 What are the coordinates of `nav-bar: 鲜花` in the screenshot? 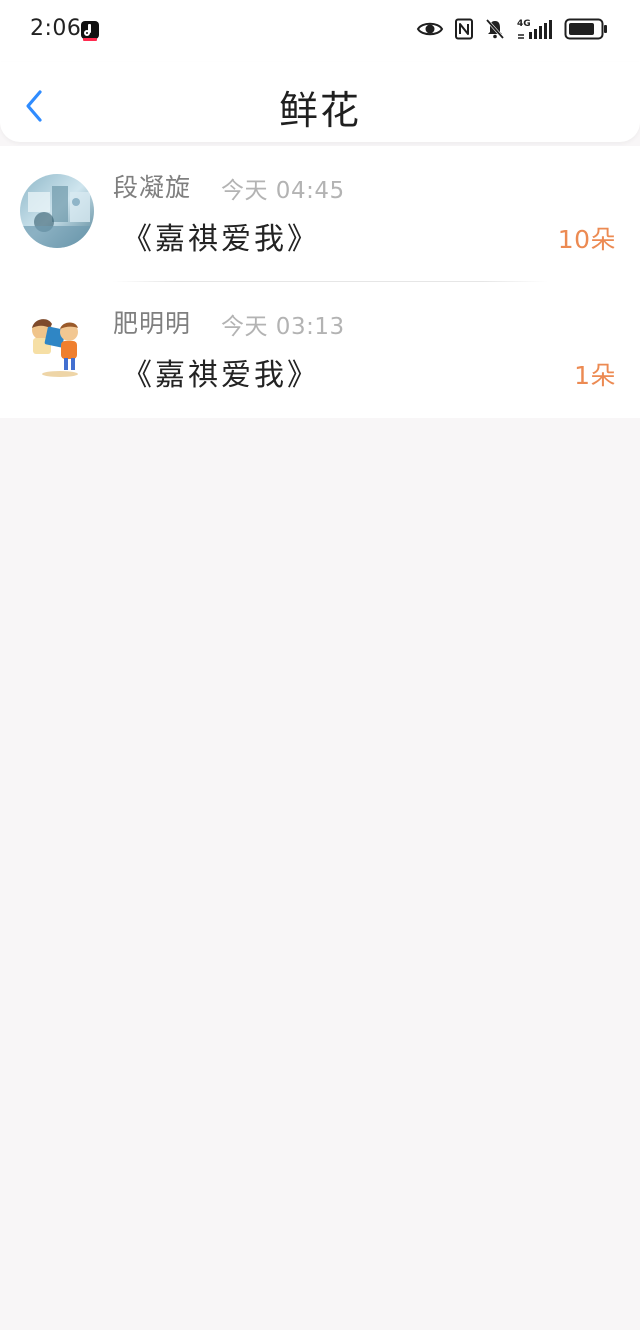 It's located at (320, 102).